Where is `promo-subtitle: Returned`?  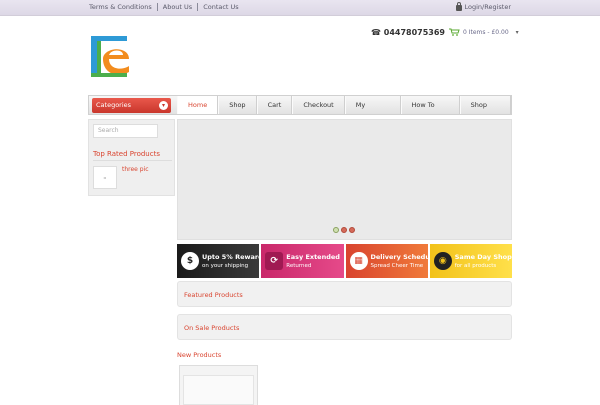 promo-subtitle: Returned is located at coordinates (299, 266).